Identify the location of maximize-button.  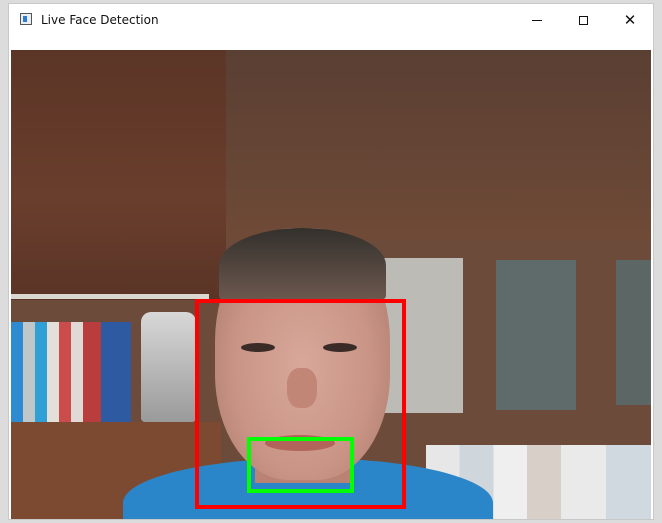
(583, 20).